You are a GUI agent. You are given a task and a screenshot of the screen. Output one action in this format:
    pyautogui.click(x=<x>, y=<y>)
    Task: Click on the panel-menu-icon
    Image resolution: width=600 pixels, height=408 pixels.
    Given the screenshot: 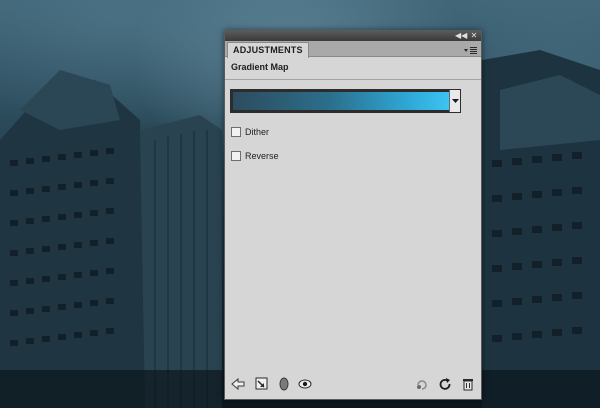 What is the action you would take?
    pyautogui.click(x=471, y=49)
    